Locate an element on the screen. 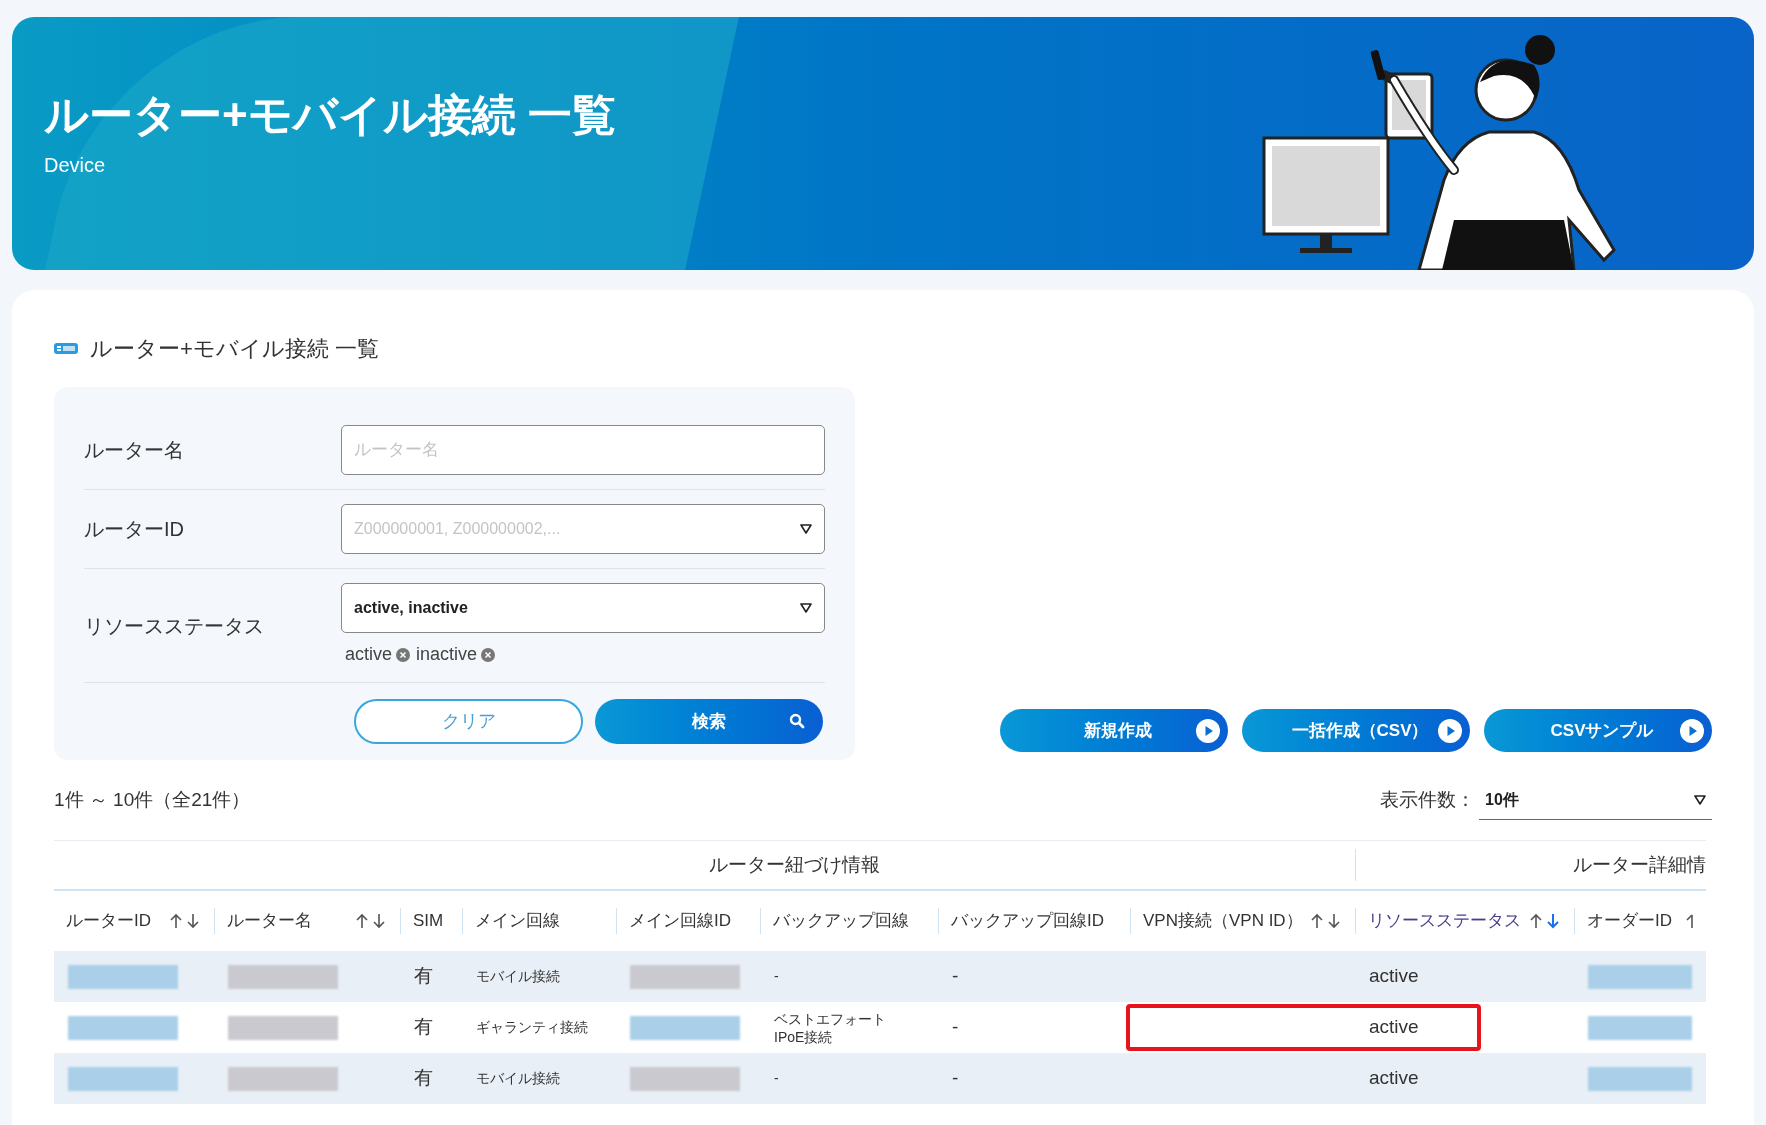 This screenshot has width=1766, height=1125. column-header: VPN接続（VPN ID） is located at coordinates (1223, 921).